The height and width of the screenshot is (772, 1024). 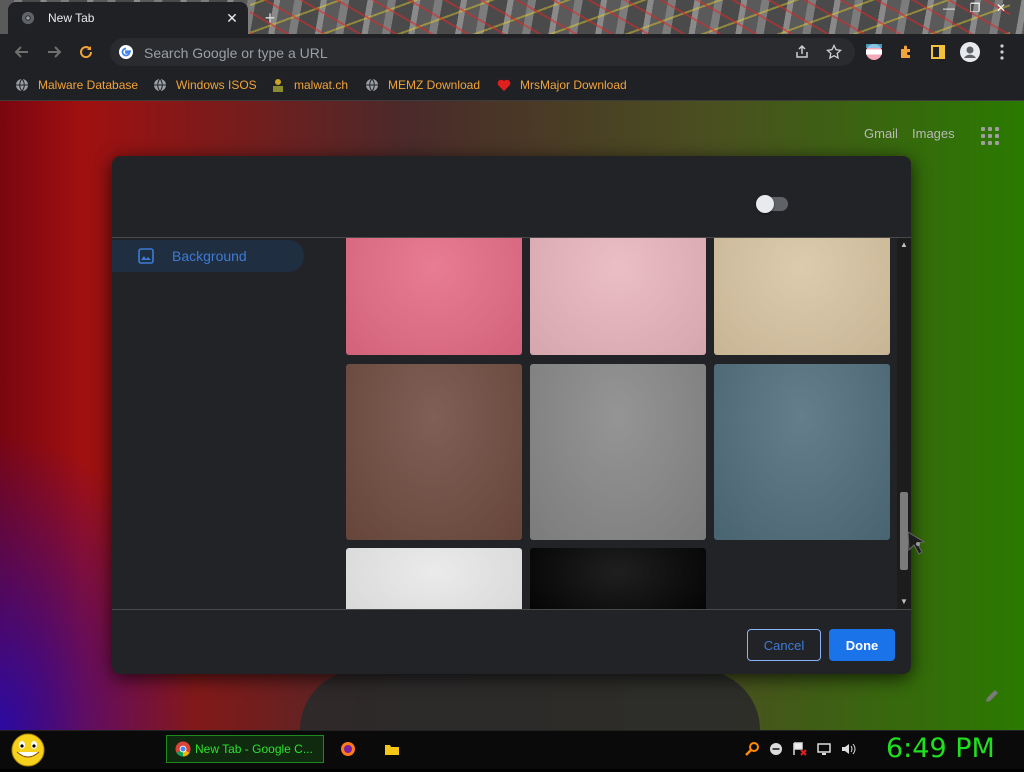 What do you see at coordinates (834, 52) in the screenshot?
I see `bookmark-star-icon` at bounding box center [834, 52].